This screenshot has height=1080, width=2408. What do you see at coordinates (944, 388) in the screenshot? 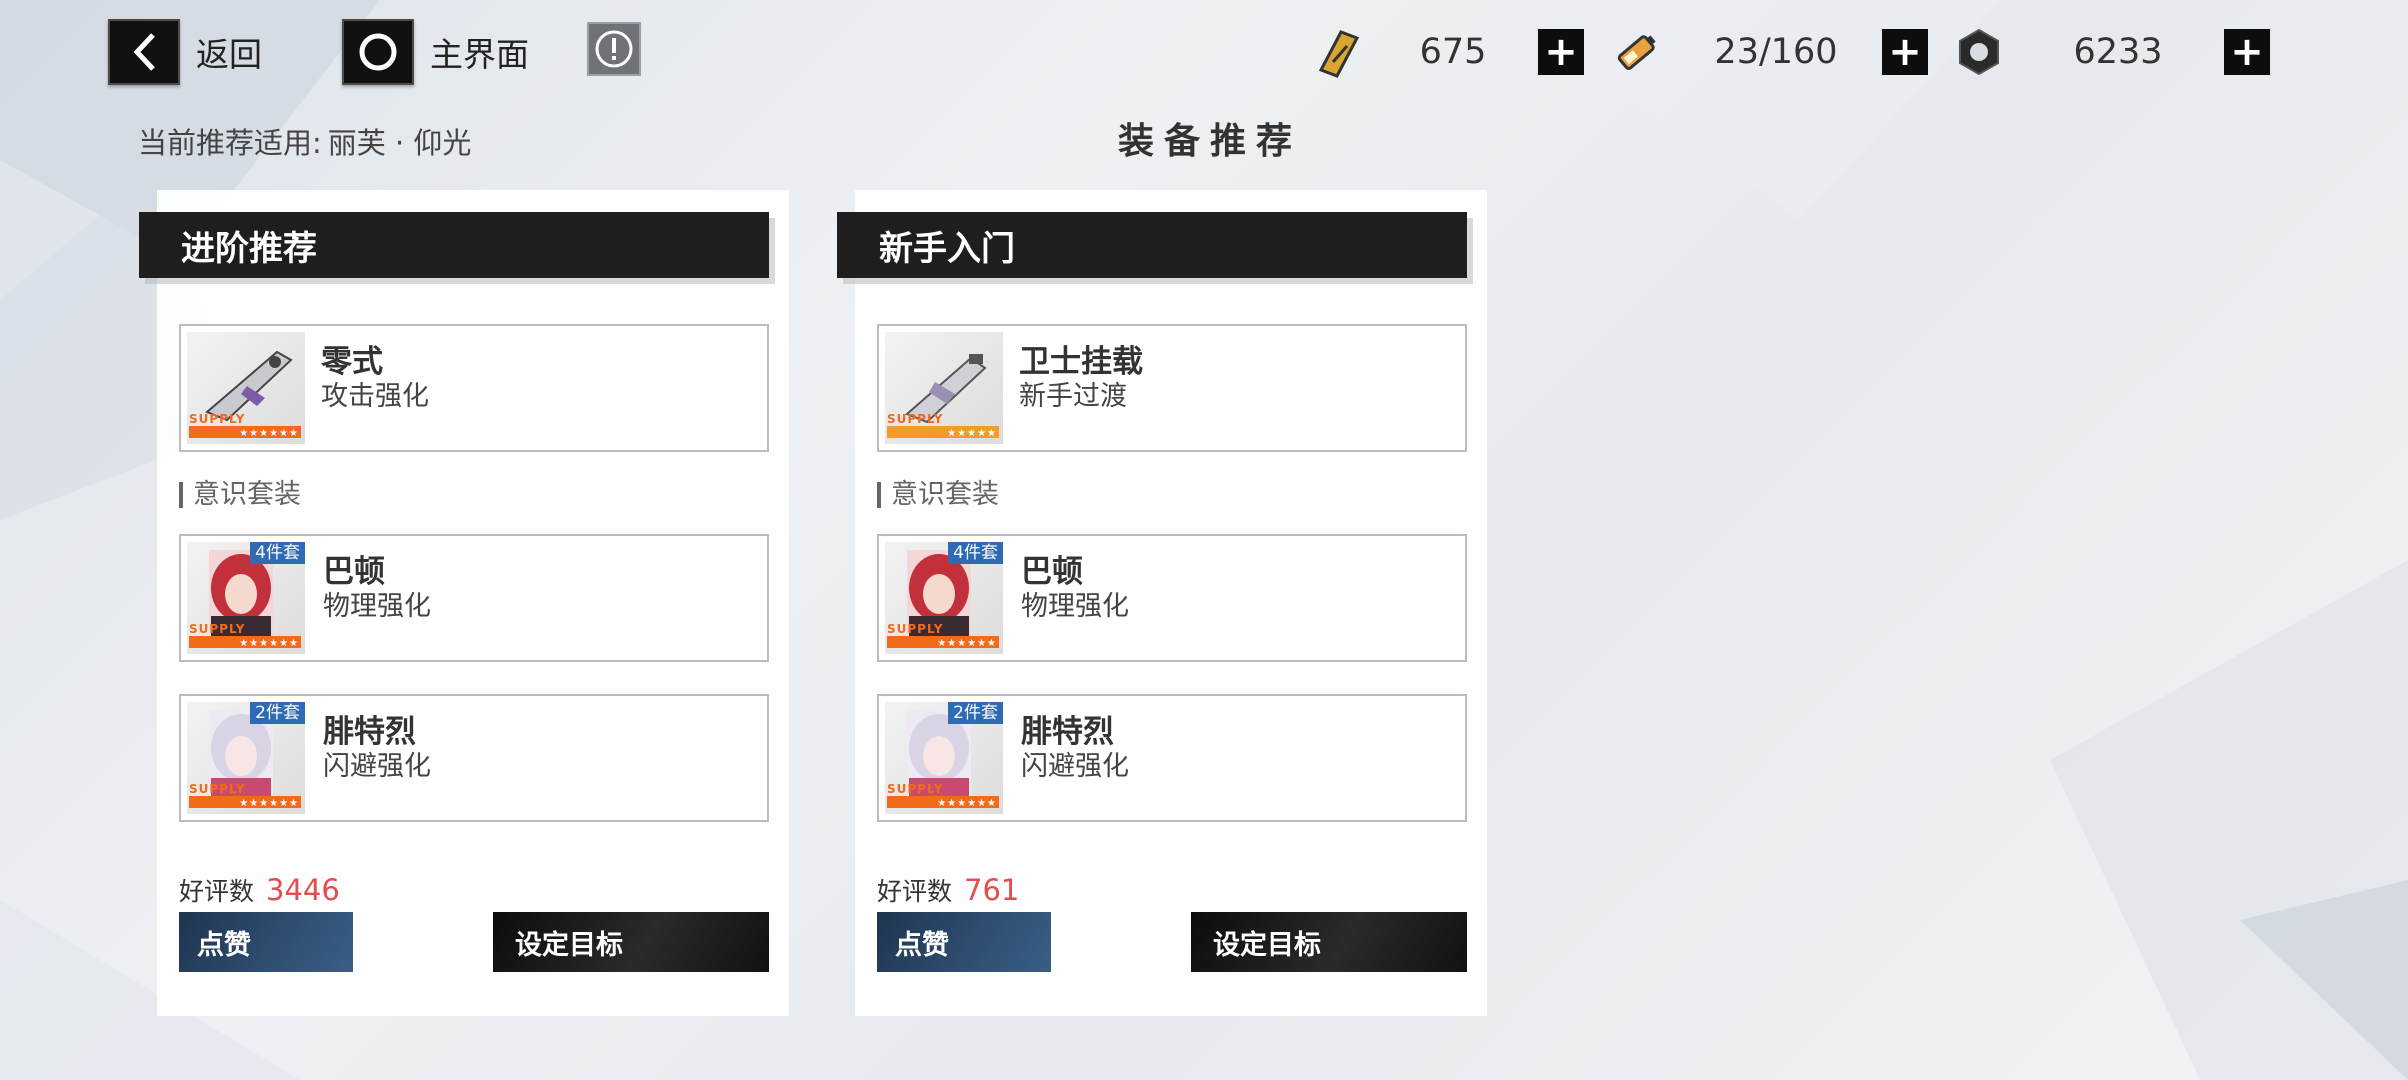
I see `weapon-thumbnail: SUPPLY ★★★★★` at bounding box center [944, 388].